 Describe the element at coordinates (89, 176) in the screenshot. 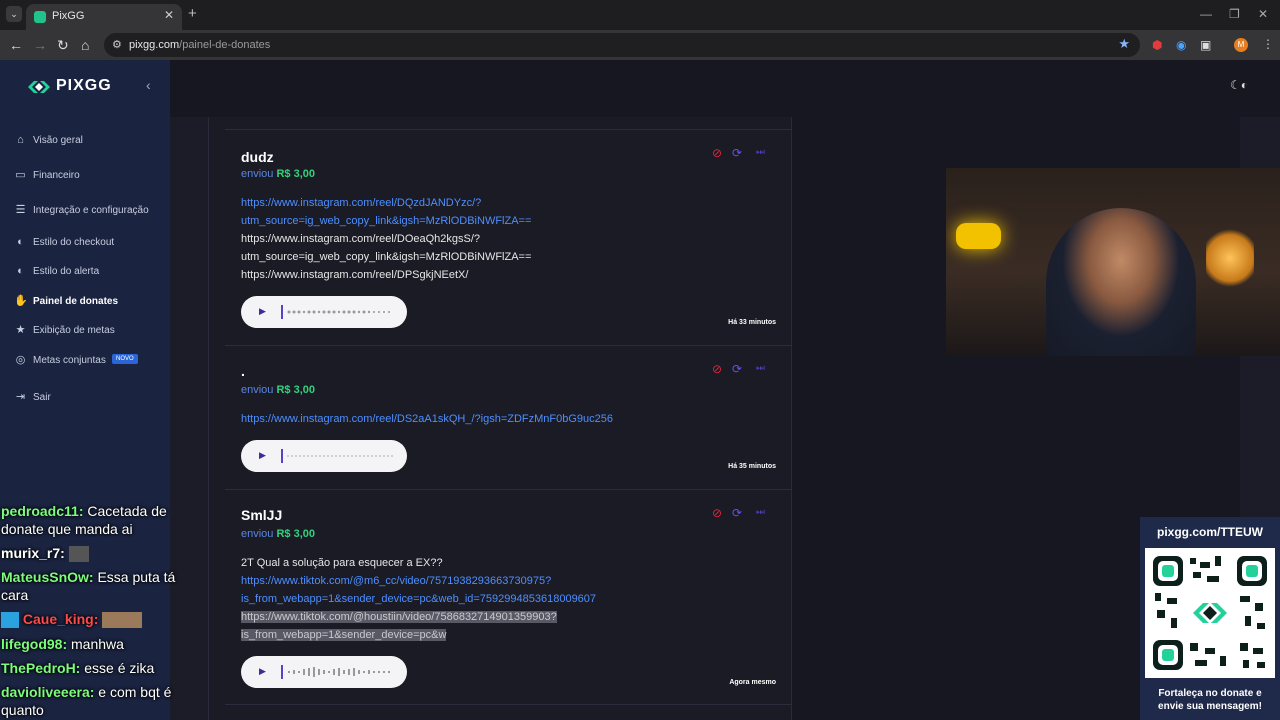

I see `sidebar-item-financeiro: ▭ Financeiro` at that location.